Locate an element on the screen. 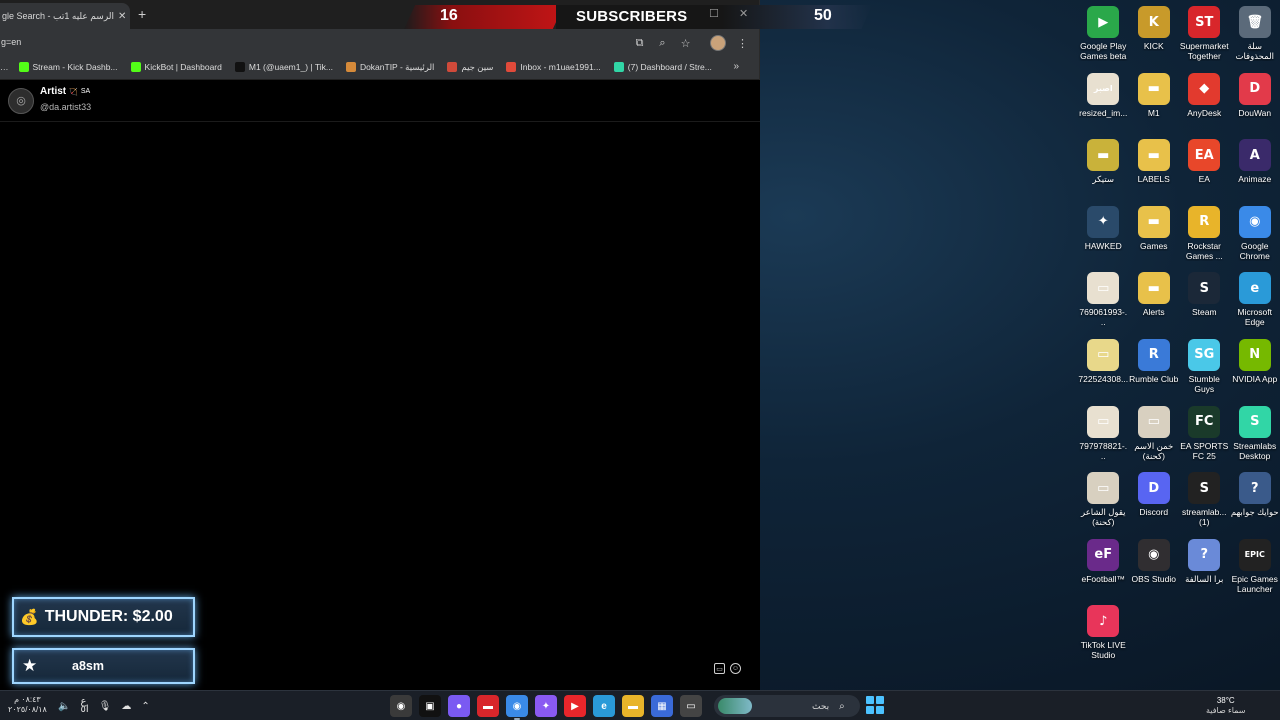 This screenshot has height=720, width=1280. desktop-icon: ▬ Alerts is located at coordinates (1154, 303).